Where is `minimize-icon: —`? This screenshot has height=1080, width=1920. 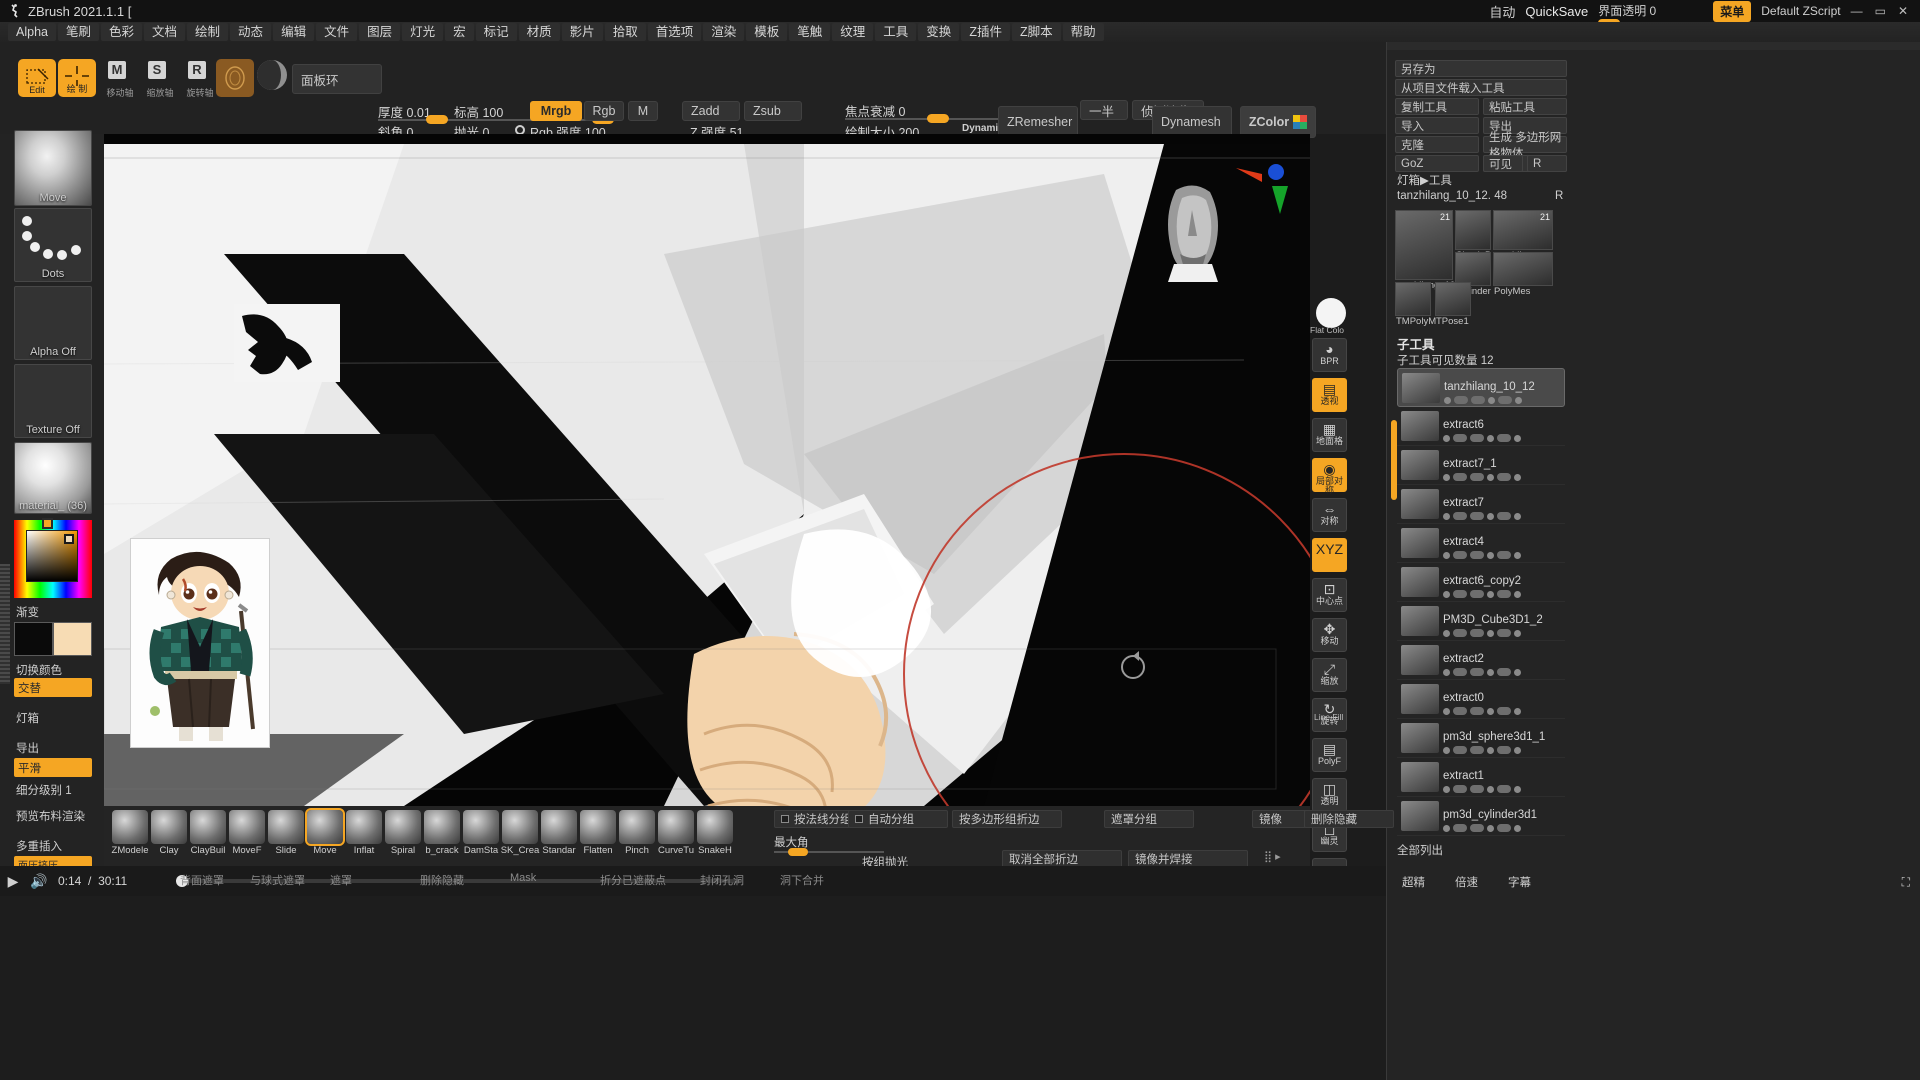
minimize-icon: — is located at coordinates (1857, 11).